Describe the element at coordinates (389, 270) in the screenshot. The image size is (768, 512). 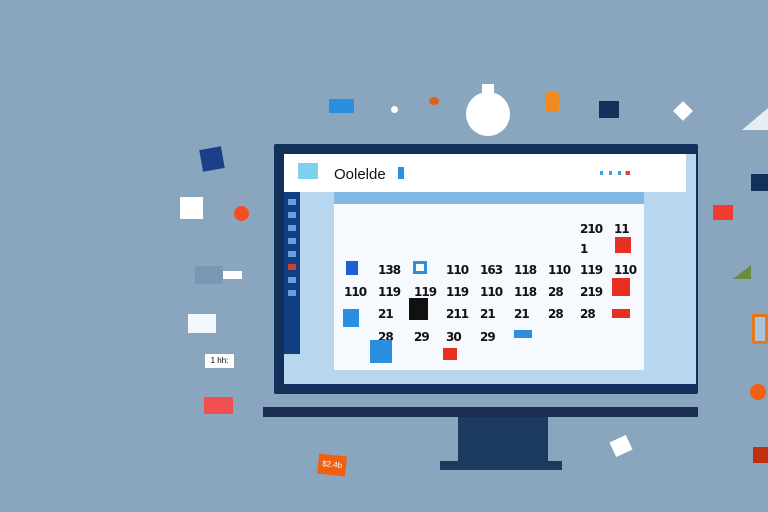
I see `calendar-day: 138` at that location.